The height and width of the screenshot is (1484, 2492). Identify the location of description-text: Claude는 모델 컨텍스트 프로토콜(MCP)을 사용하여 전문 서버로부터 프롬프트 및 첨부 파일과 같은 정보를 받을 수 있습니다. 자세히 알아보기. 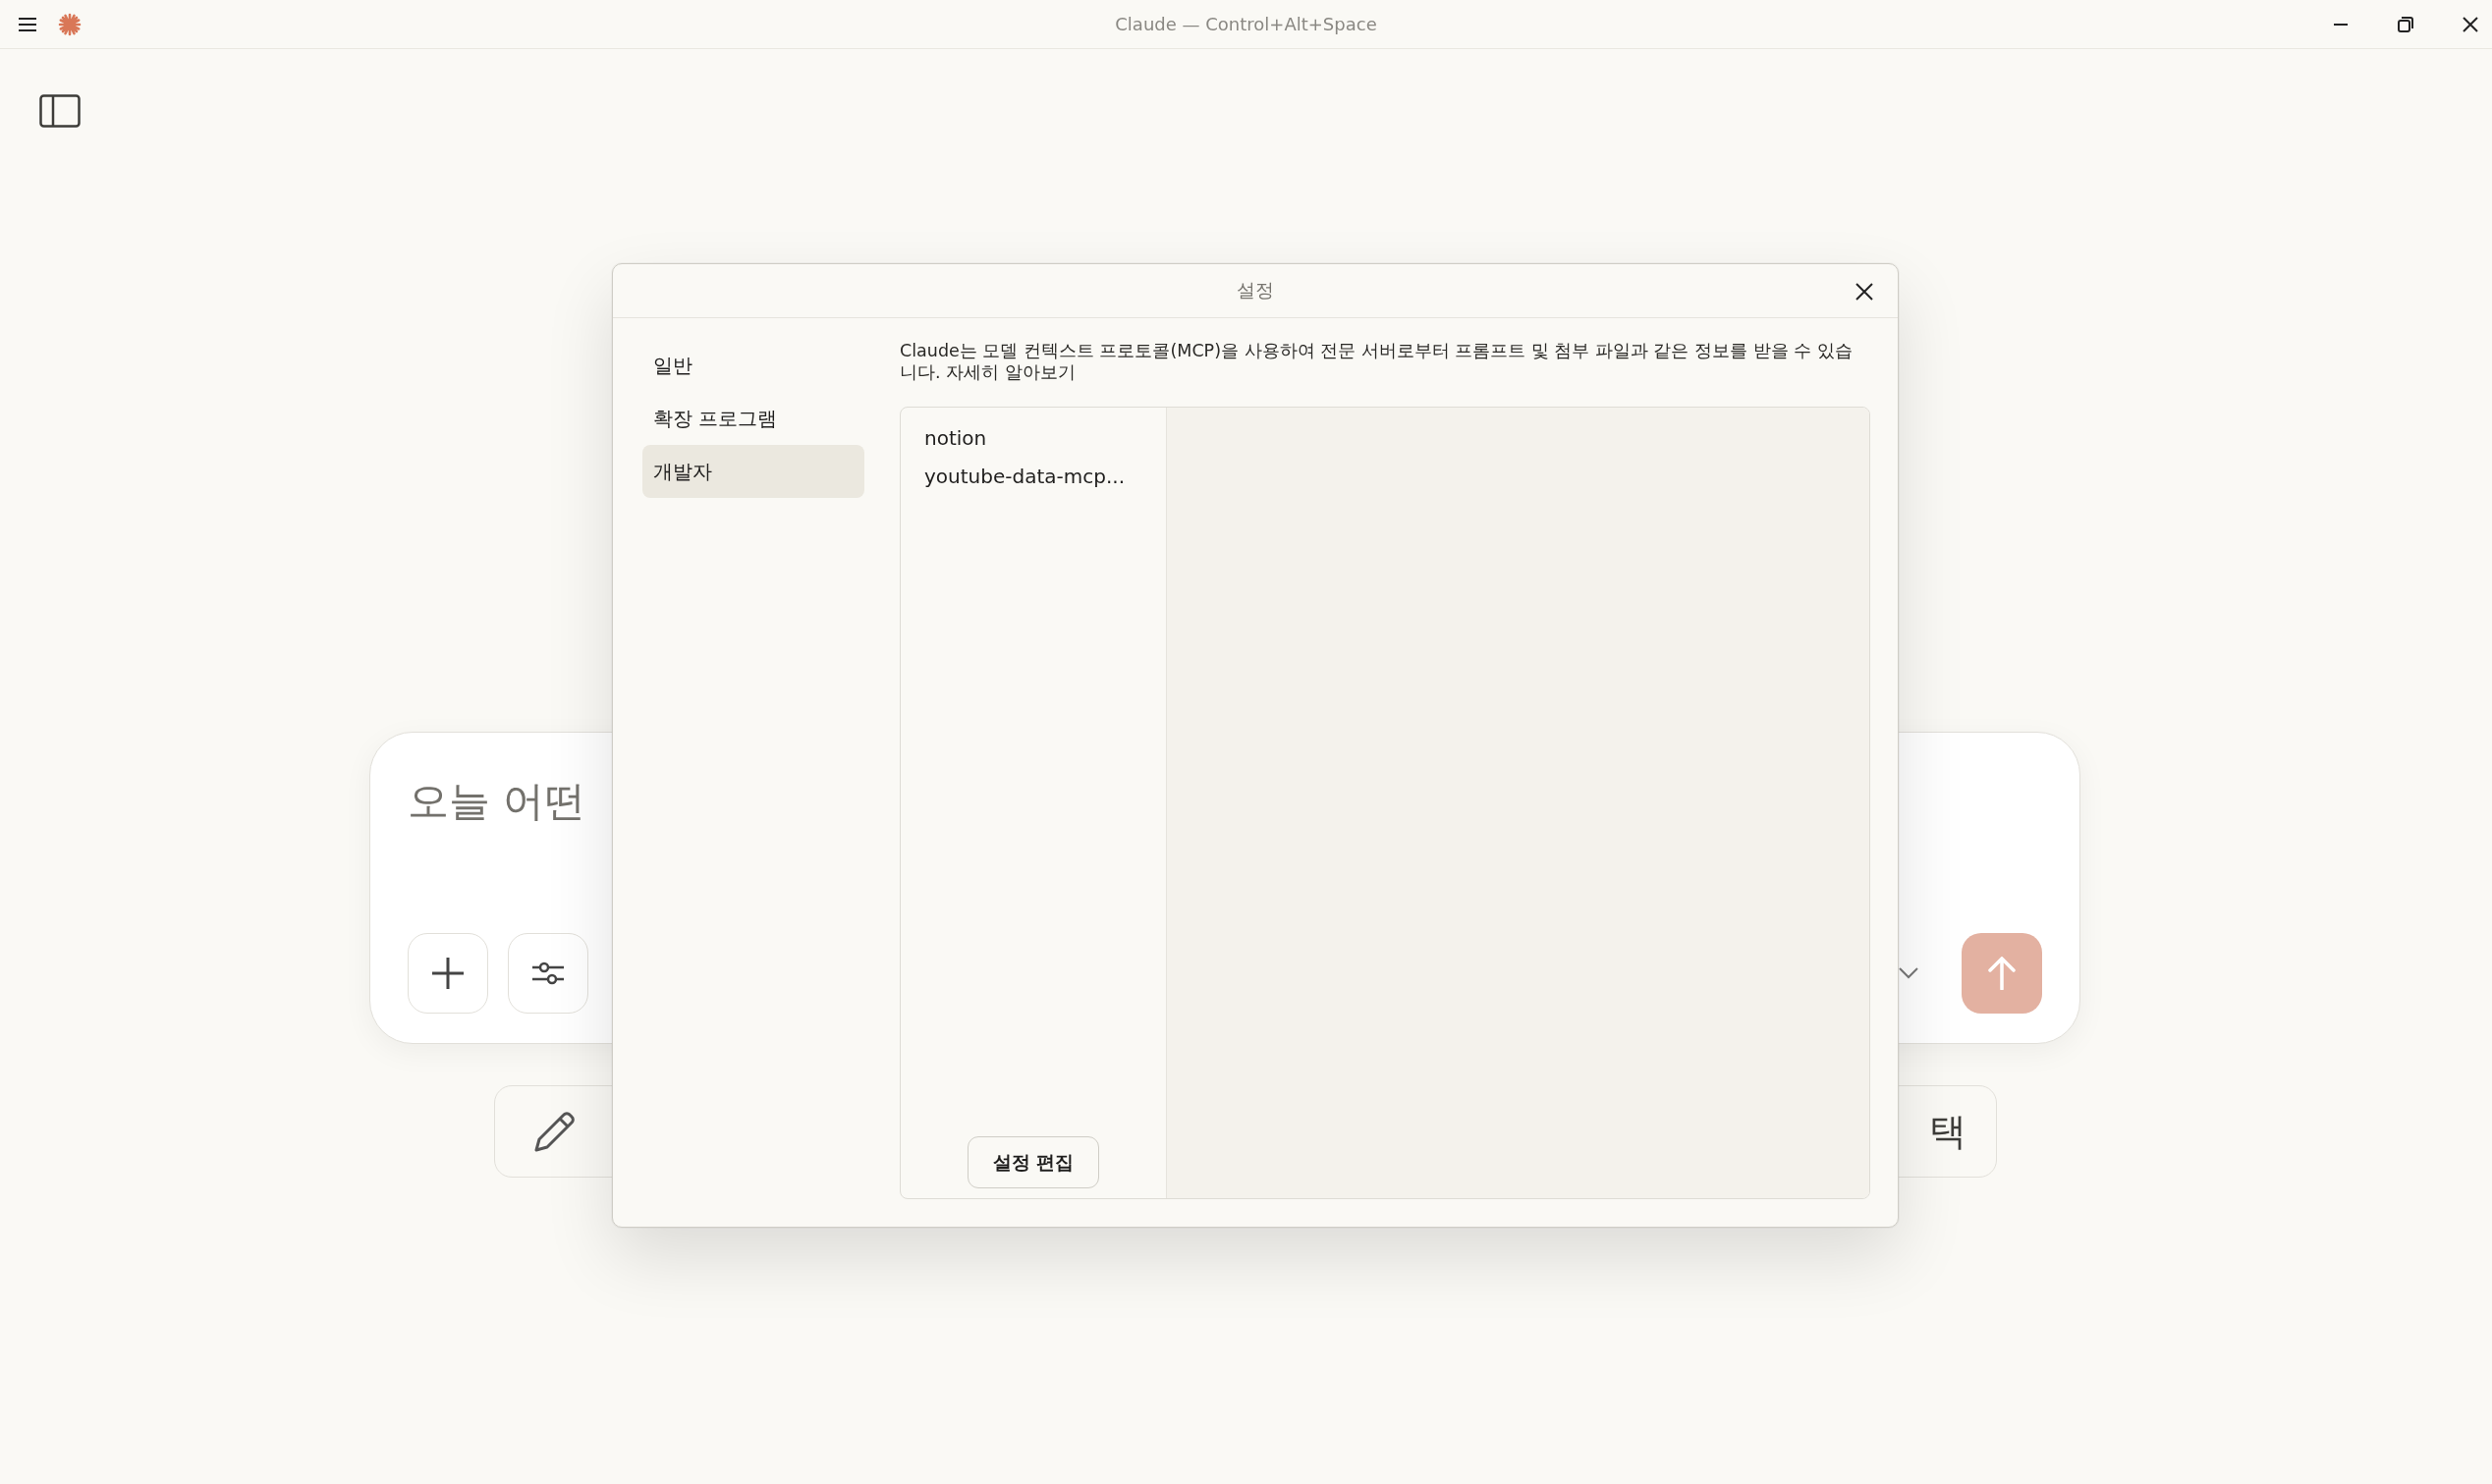
(1377, 361).